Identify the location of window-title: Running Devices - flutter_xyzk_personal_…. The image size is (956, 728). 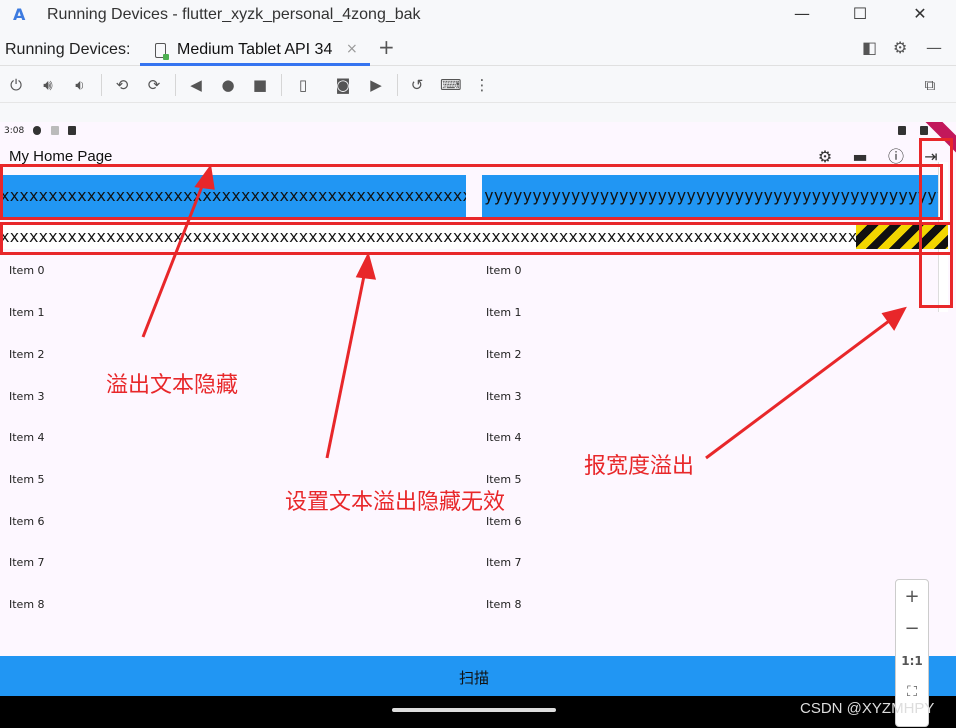
(234, 14).